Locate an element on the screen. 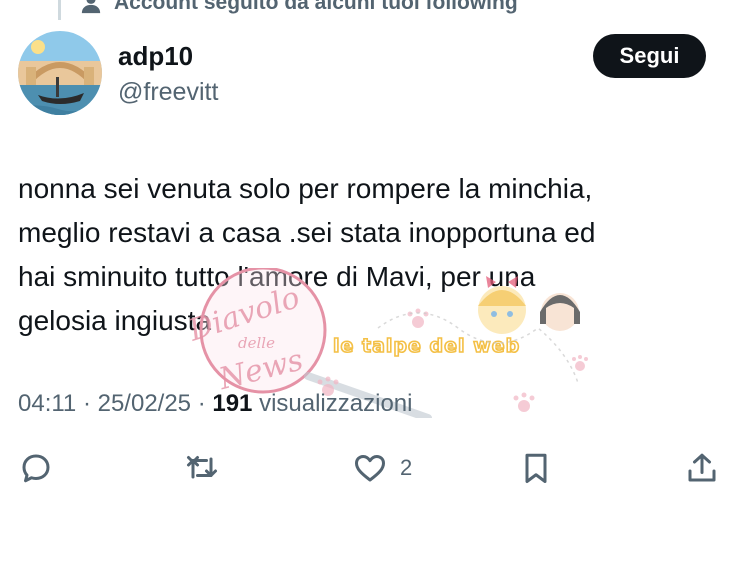  tweet-time: 04:11 is located at coordinates (47, 403).